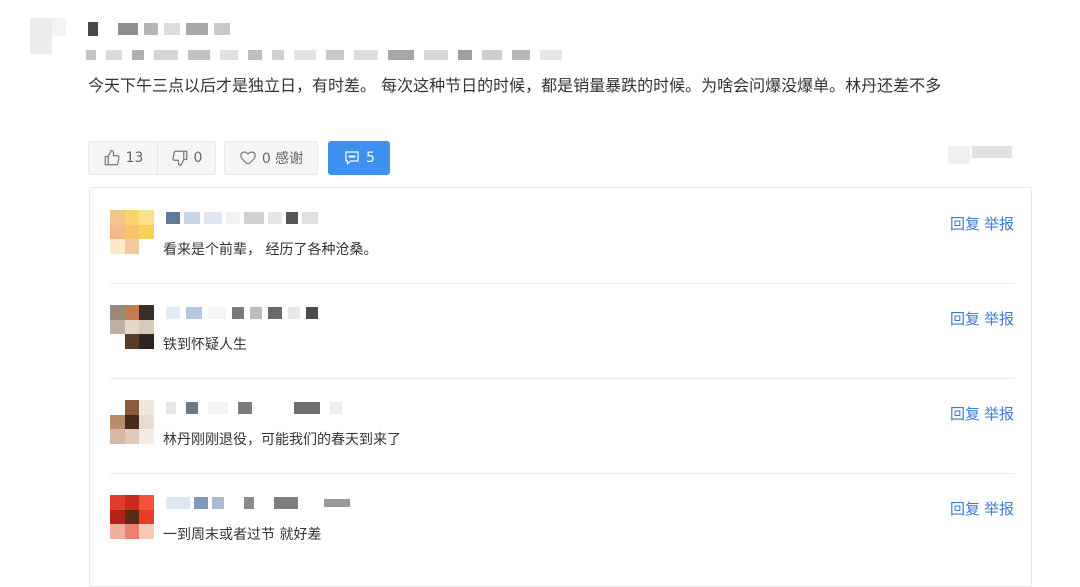 The image size is (1080, 587). I want to click on thumbs-up-icon, so click(112, 157).